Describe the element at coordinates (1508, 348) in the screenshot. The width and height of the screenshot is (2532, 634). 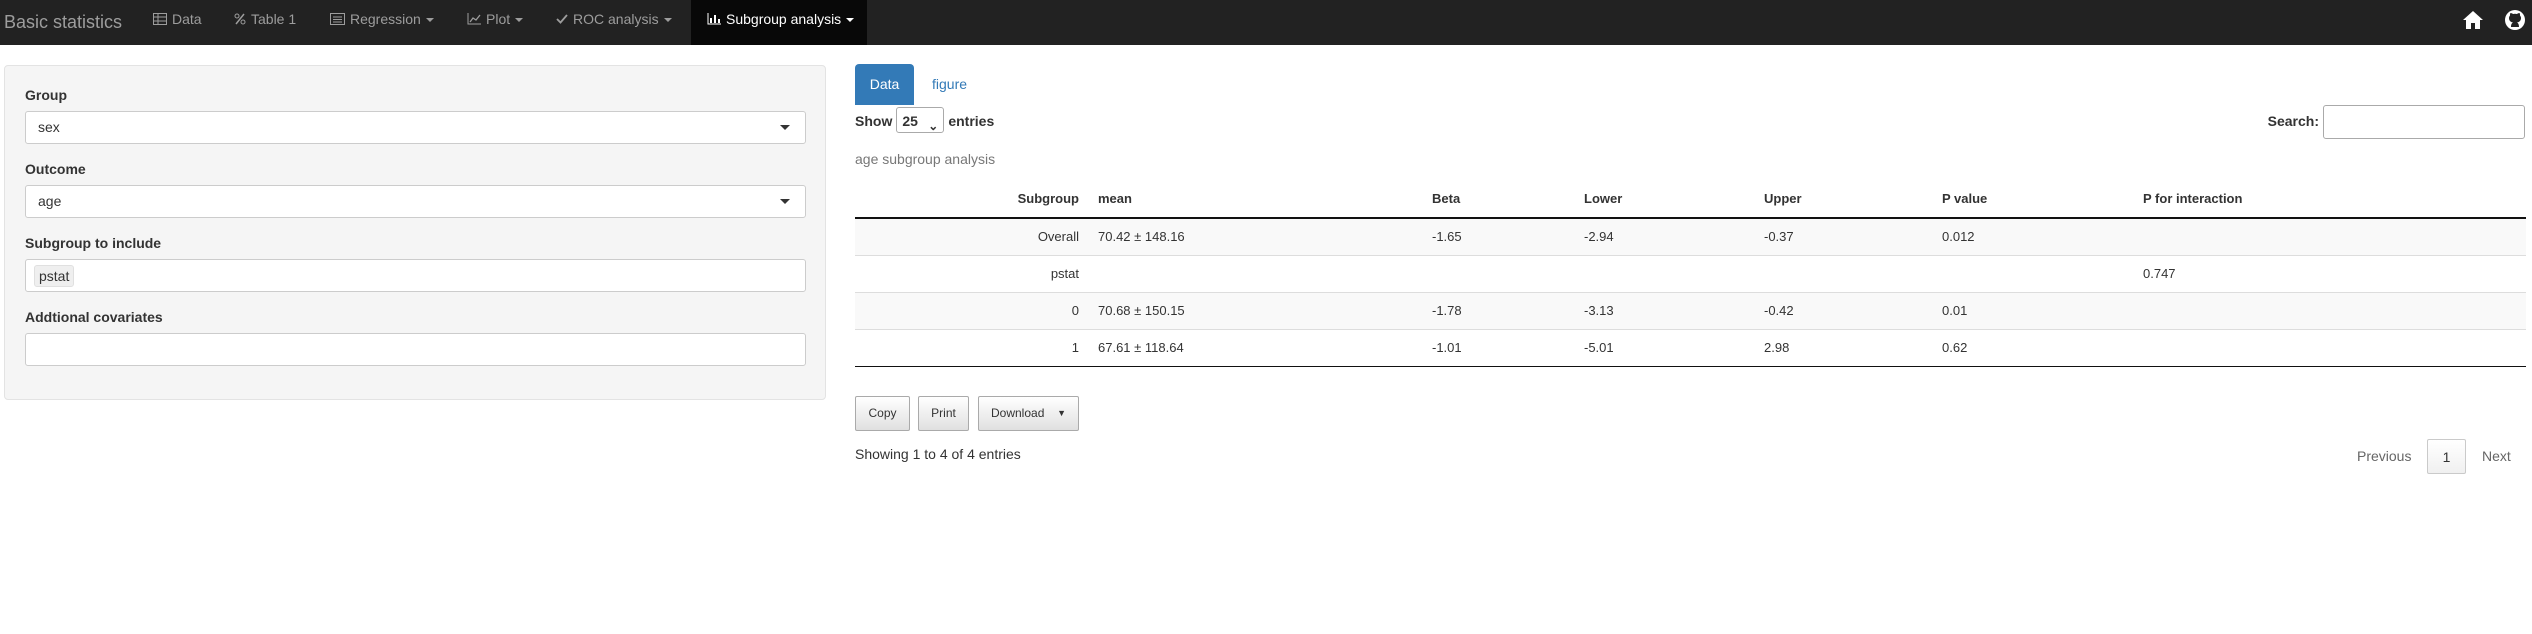
I see `cell-beta: -1.01` at that location.